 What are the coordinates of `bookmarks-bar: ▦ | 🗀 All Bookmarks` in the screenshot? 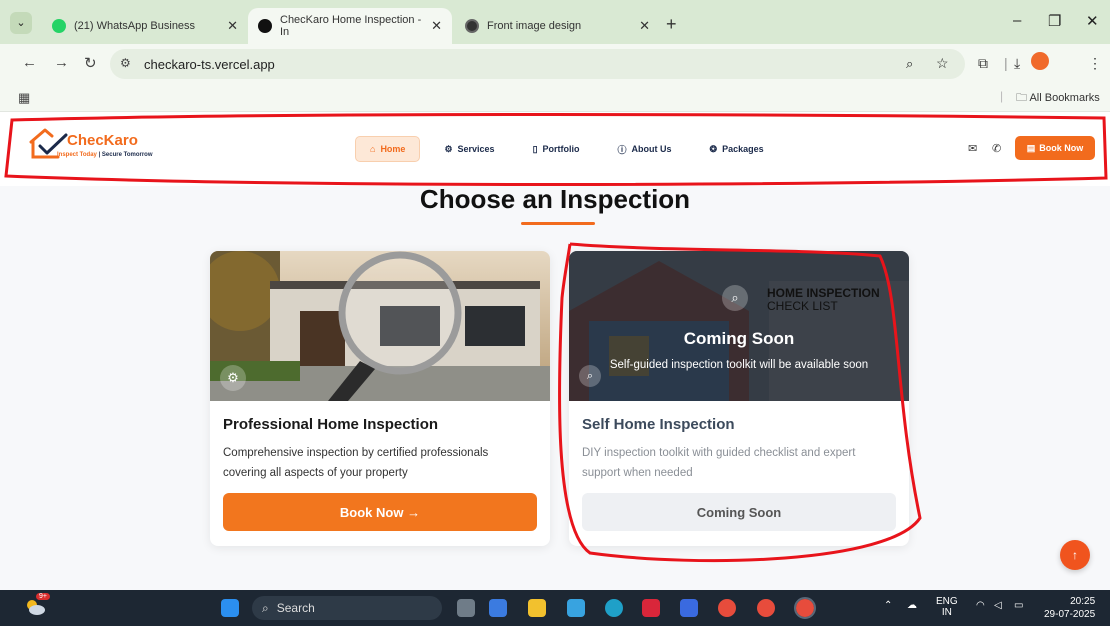 It's located at (555, 98).